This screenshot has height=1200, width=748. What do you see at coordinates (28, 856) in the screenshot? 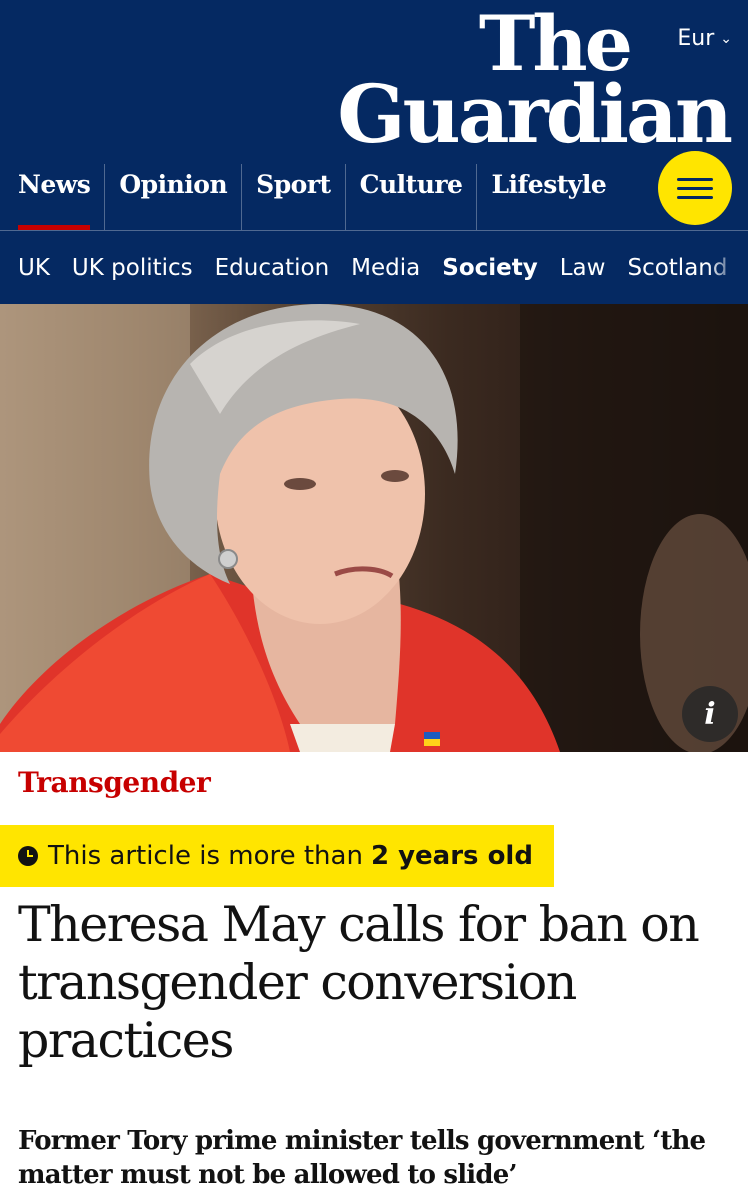
I see `clock-icon` at bounding box center [28, 856].